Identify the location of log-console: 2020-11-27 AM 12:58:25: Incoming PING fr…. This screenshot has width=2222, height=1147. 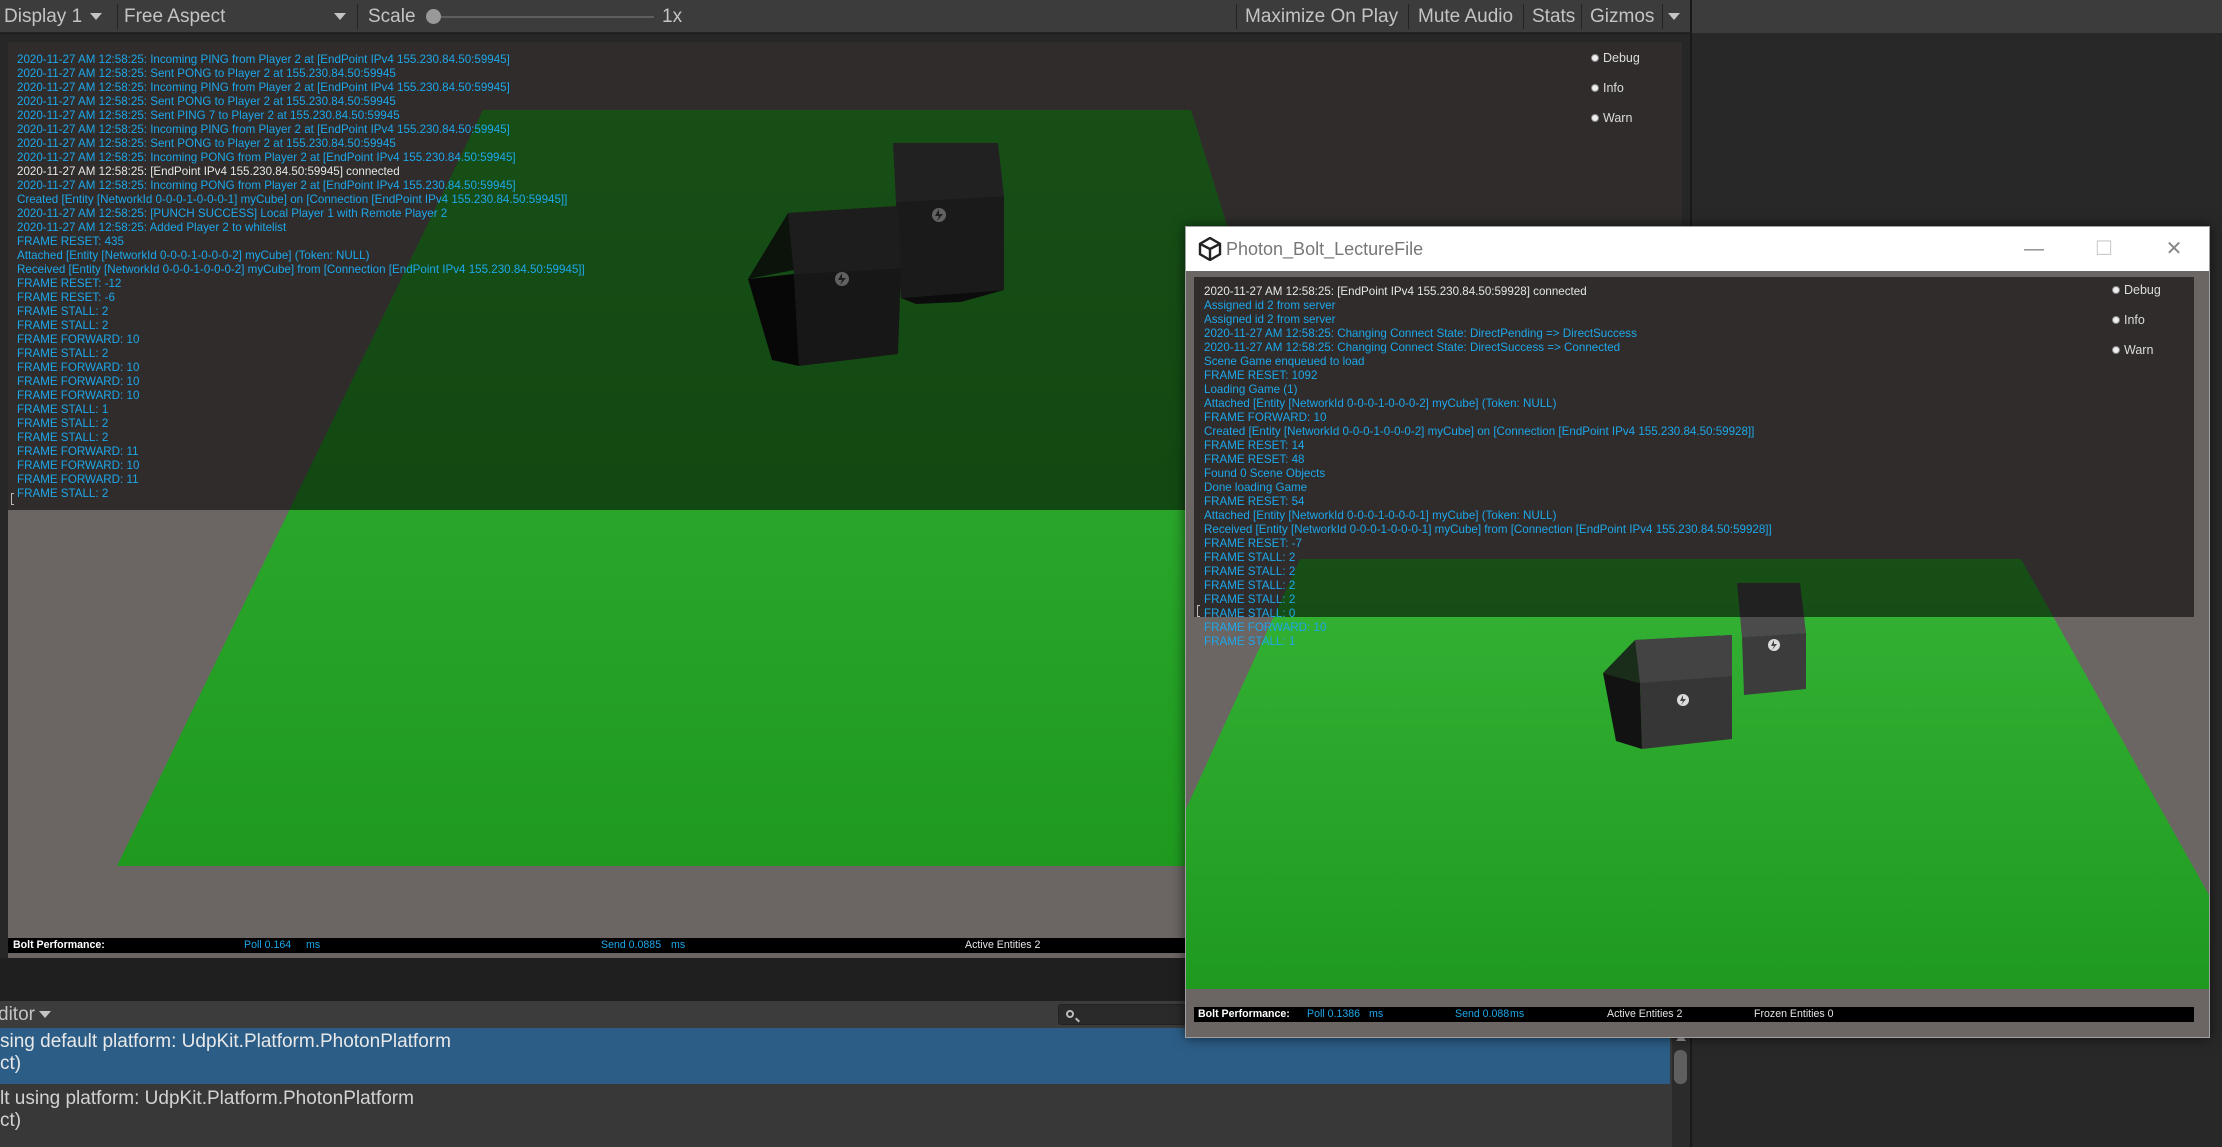
(301, 277).